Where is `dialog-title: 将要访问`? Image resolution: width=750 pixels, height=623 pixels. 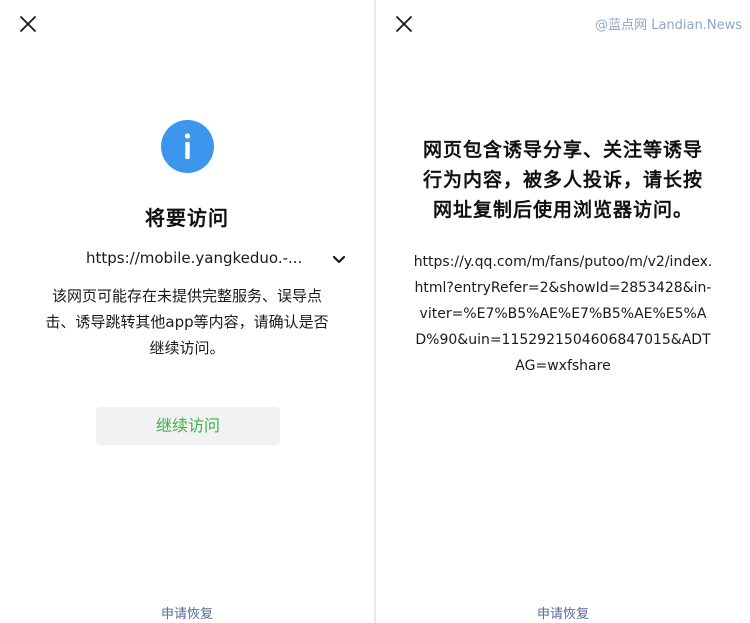 dialog-title: 将要访问 is located at coordinates (187, 218).